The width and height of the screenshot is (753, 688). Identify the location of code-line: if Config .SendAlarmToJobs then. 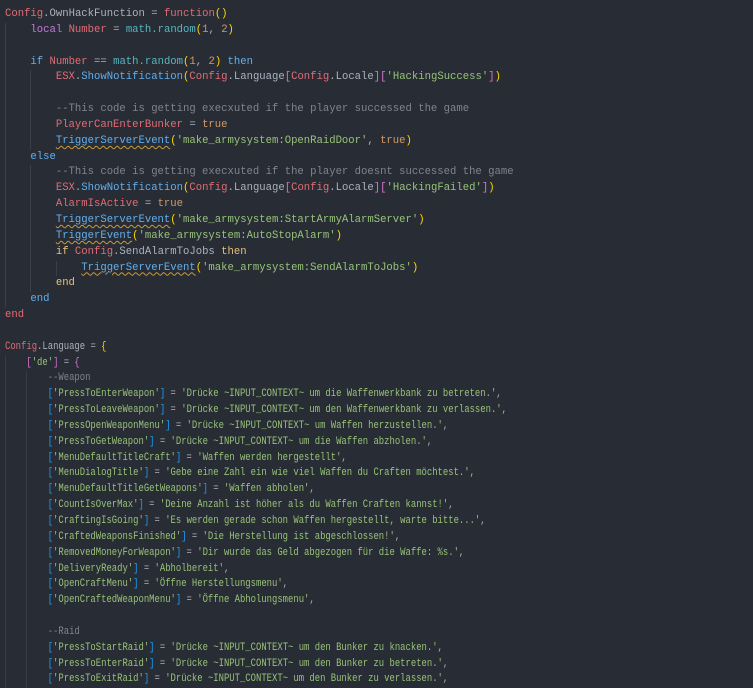
(304, 252).